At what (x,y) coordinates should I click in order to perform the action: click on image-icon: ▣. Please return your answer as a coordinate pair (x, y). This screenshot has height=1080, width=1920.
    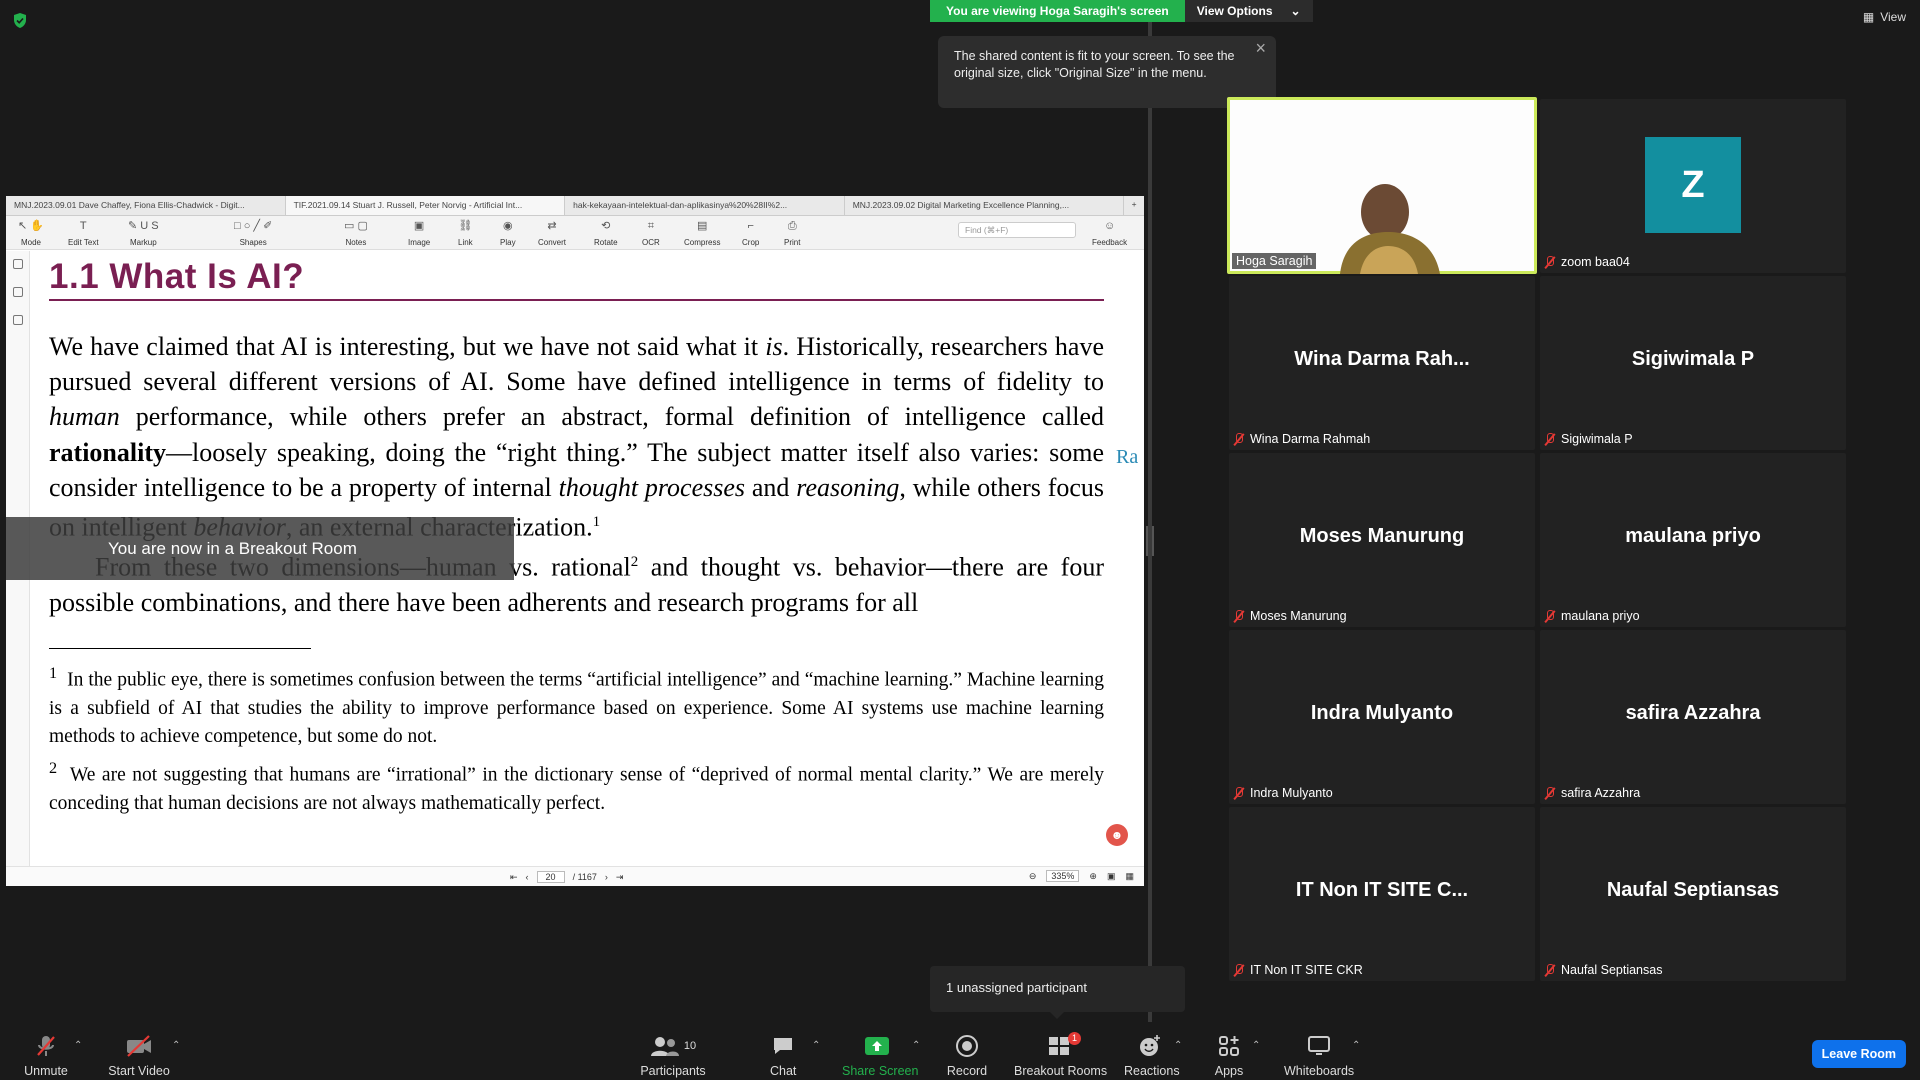
    Looking at the image, I should click on (419, 226).